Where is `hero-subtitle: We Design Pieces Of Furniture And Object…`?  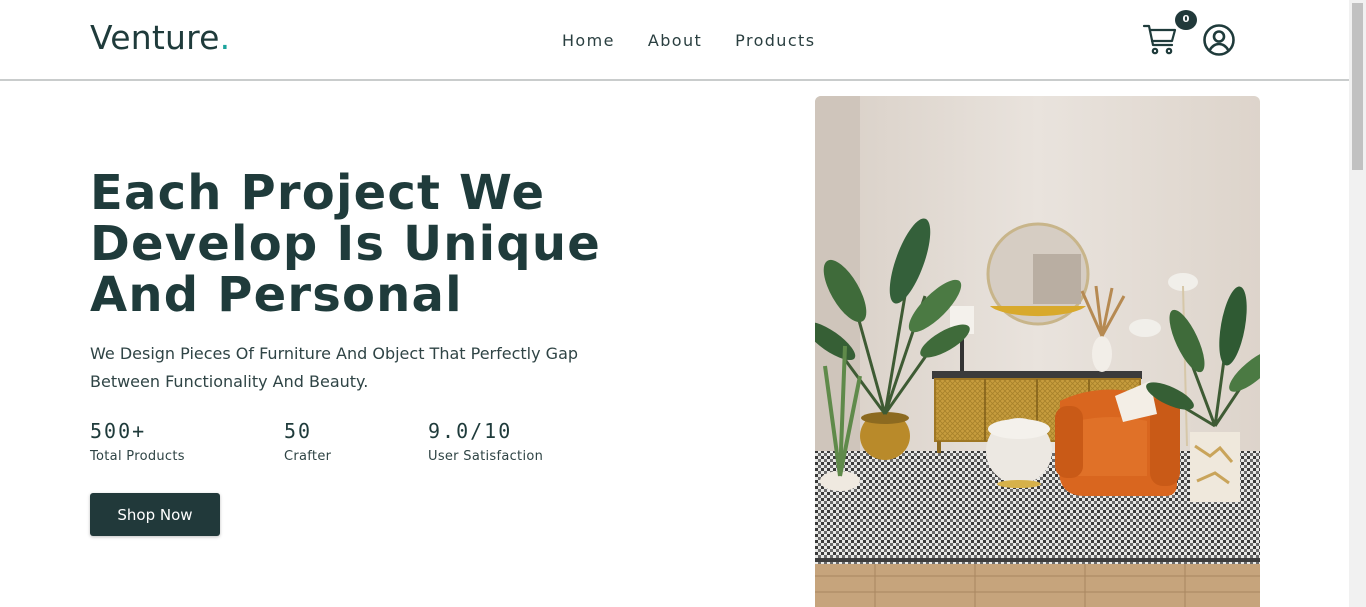
hero-subtitle: We Design Pieces Of Furniture And Object… is located at coordinates (334, 367).